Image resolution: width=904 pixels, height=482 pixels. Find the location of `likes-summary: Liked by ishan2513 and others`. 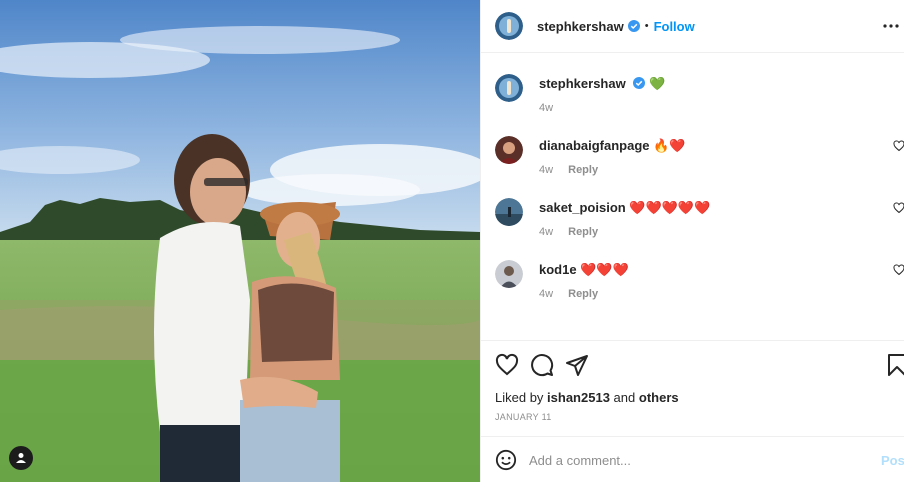

likes-summary: Liked by ishan2513 and others is located at coordinates (587, 397).